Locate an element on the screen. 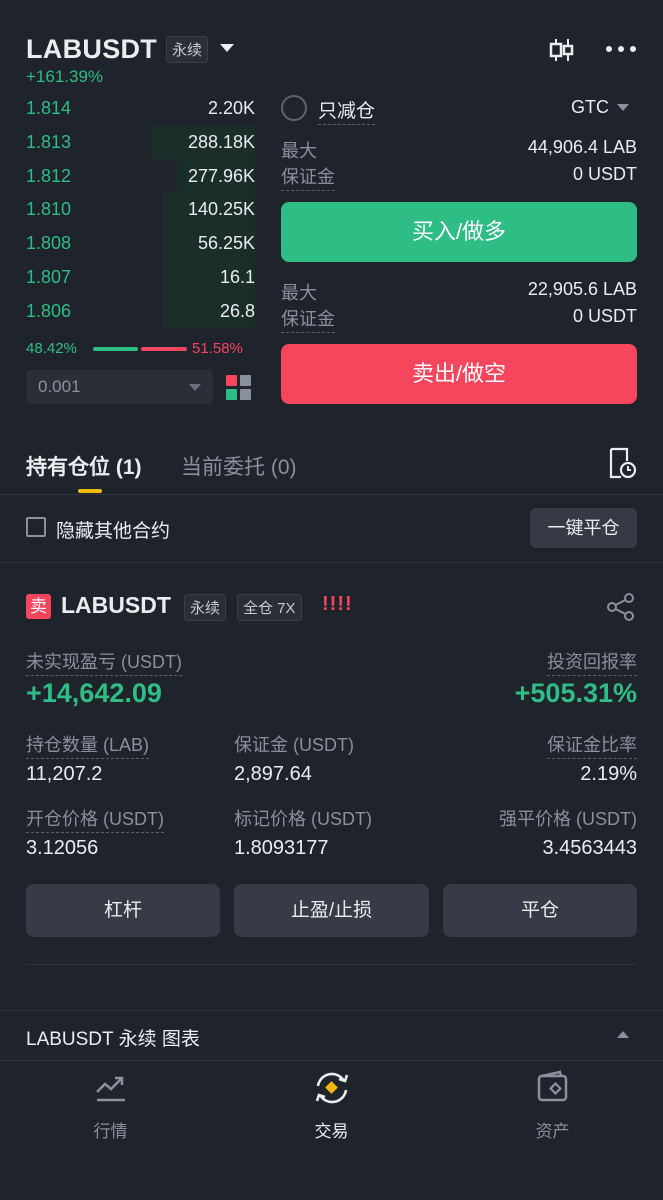 This screenshot has width=663, height=1200. hide-other-label: 隐藏其他合约 is located at coordinates (113, 531).